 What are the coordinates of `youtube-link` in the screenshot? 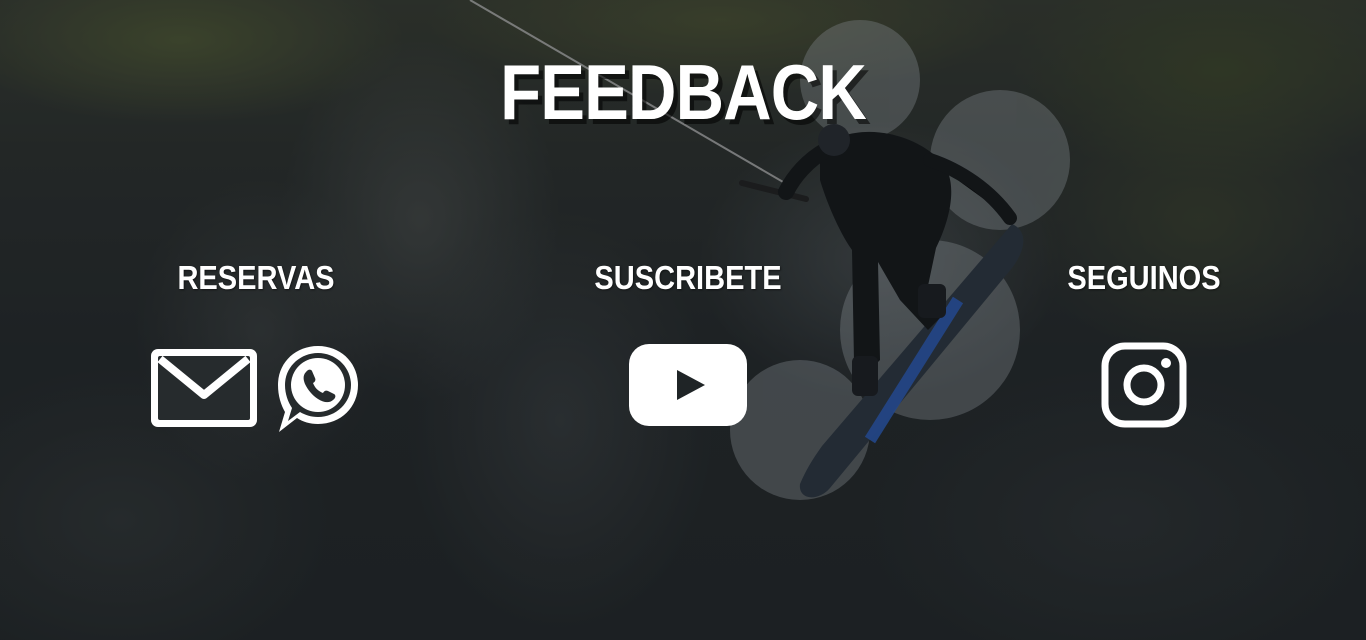 It's located at (688, 385).